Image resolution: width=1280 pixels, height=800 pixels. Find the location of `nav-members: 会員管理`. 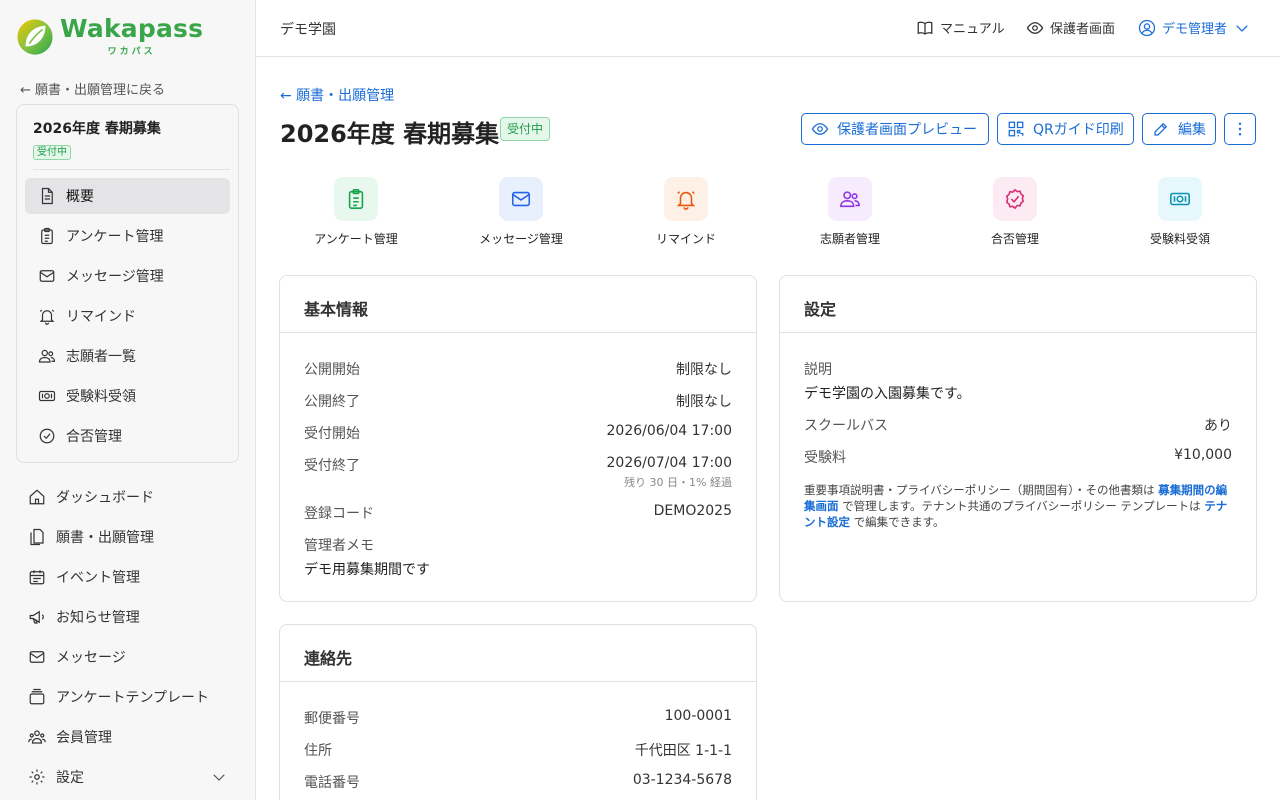

nav-members: 会員管理 is located at coordinates (133, 737).